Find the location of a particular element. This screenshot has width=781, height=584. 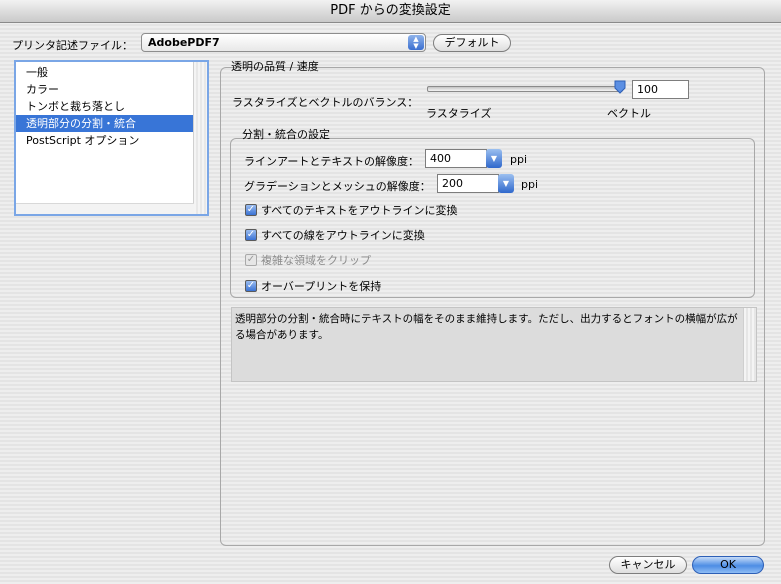

clip-complex-regions-label: 複雑な領域をクリップ is located at coordinates (316, 260).